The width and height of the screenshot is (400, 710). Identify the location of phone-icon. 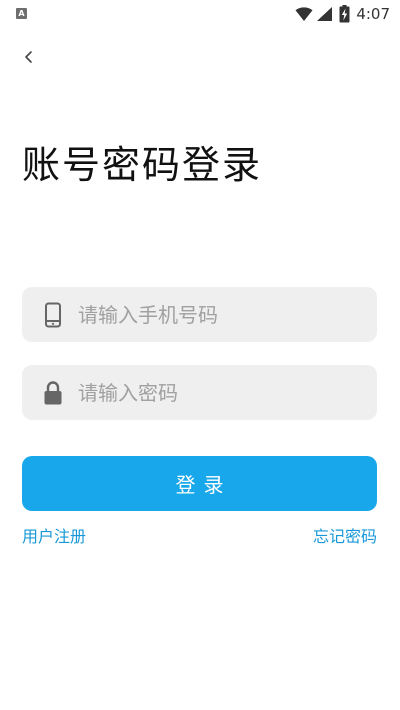
(53, 314).